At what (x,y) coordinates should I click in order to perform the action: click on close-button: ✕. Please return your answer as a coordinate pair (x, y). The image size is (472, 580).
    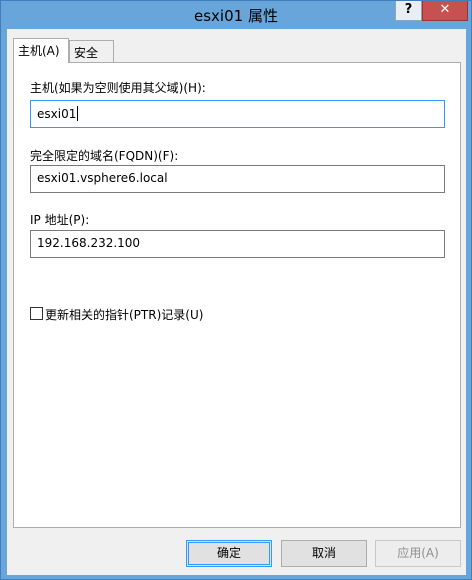
    Looking at the image, I should click on (445, 11).